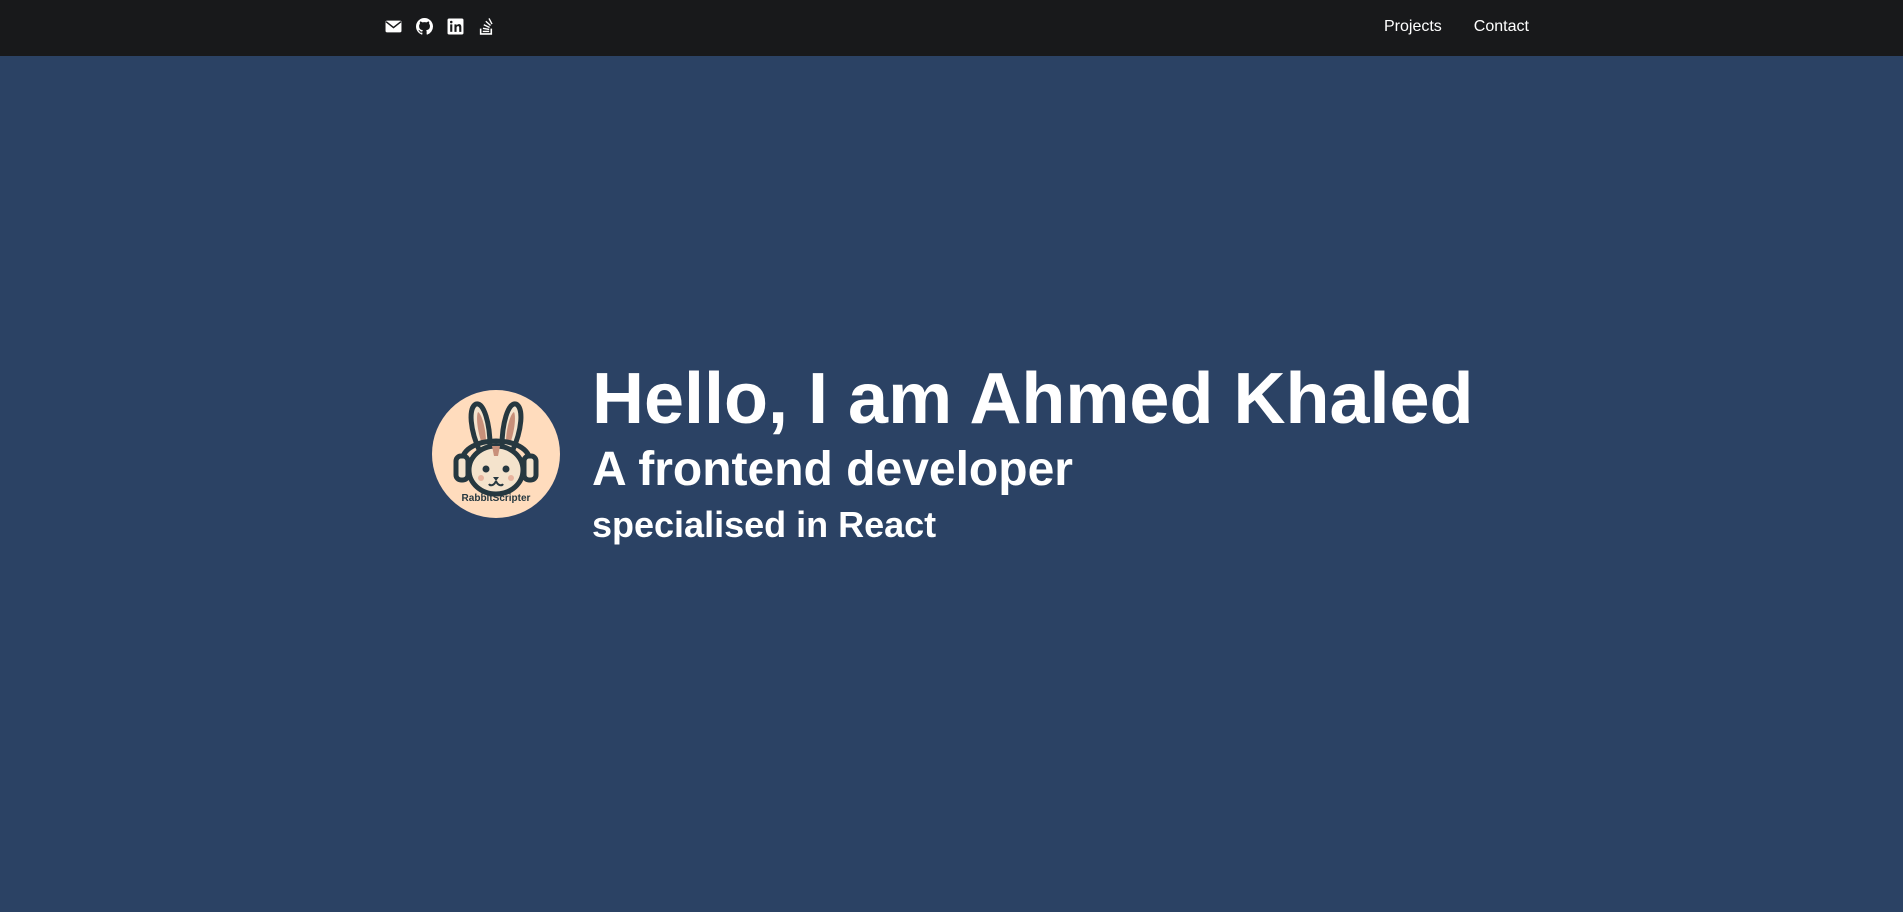  I want to click on social-links, so click(440, 26).